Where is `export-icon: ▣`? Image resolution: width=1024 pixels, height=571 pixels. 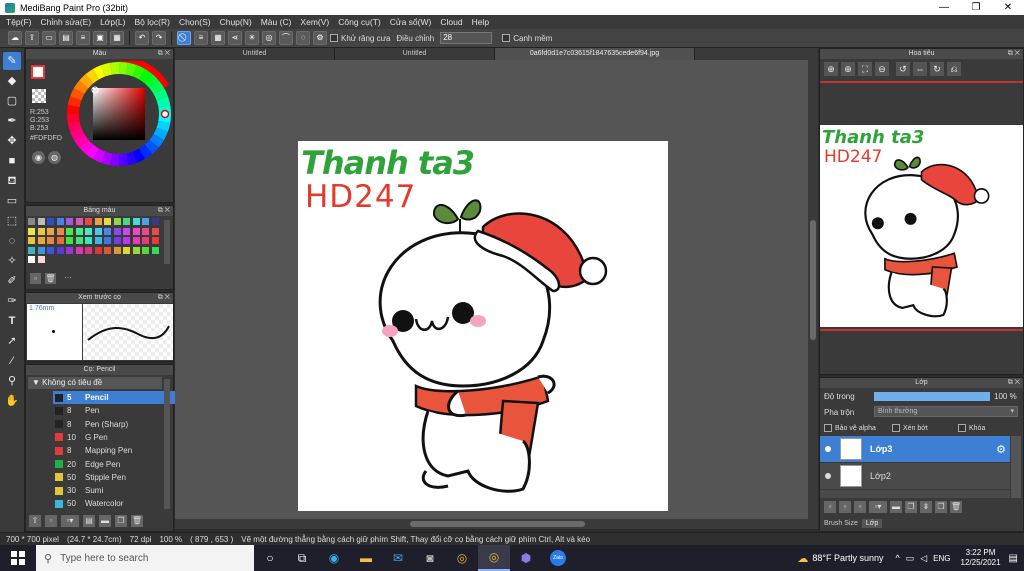
export-icon: ▣ is located at coordinates (100, 38).